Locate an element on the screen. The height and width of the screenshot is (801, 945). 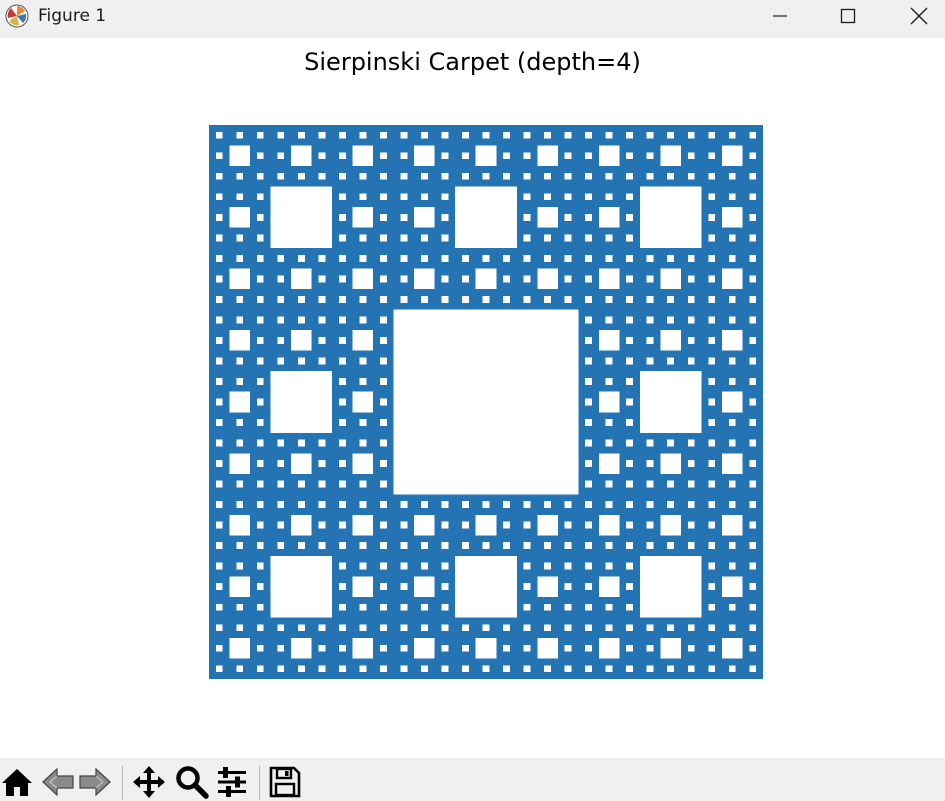
save-button is located at coordinates (285, 782).